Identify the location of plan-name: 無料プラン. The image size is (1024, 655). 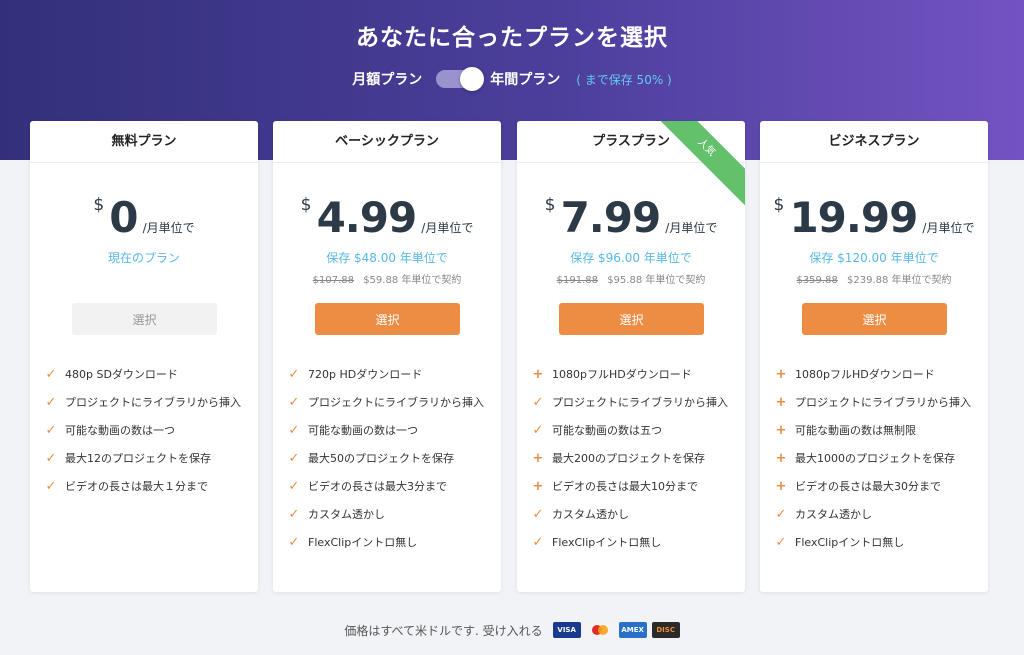
(144, 142).